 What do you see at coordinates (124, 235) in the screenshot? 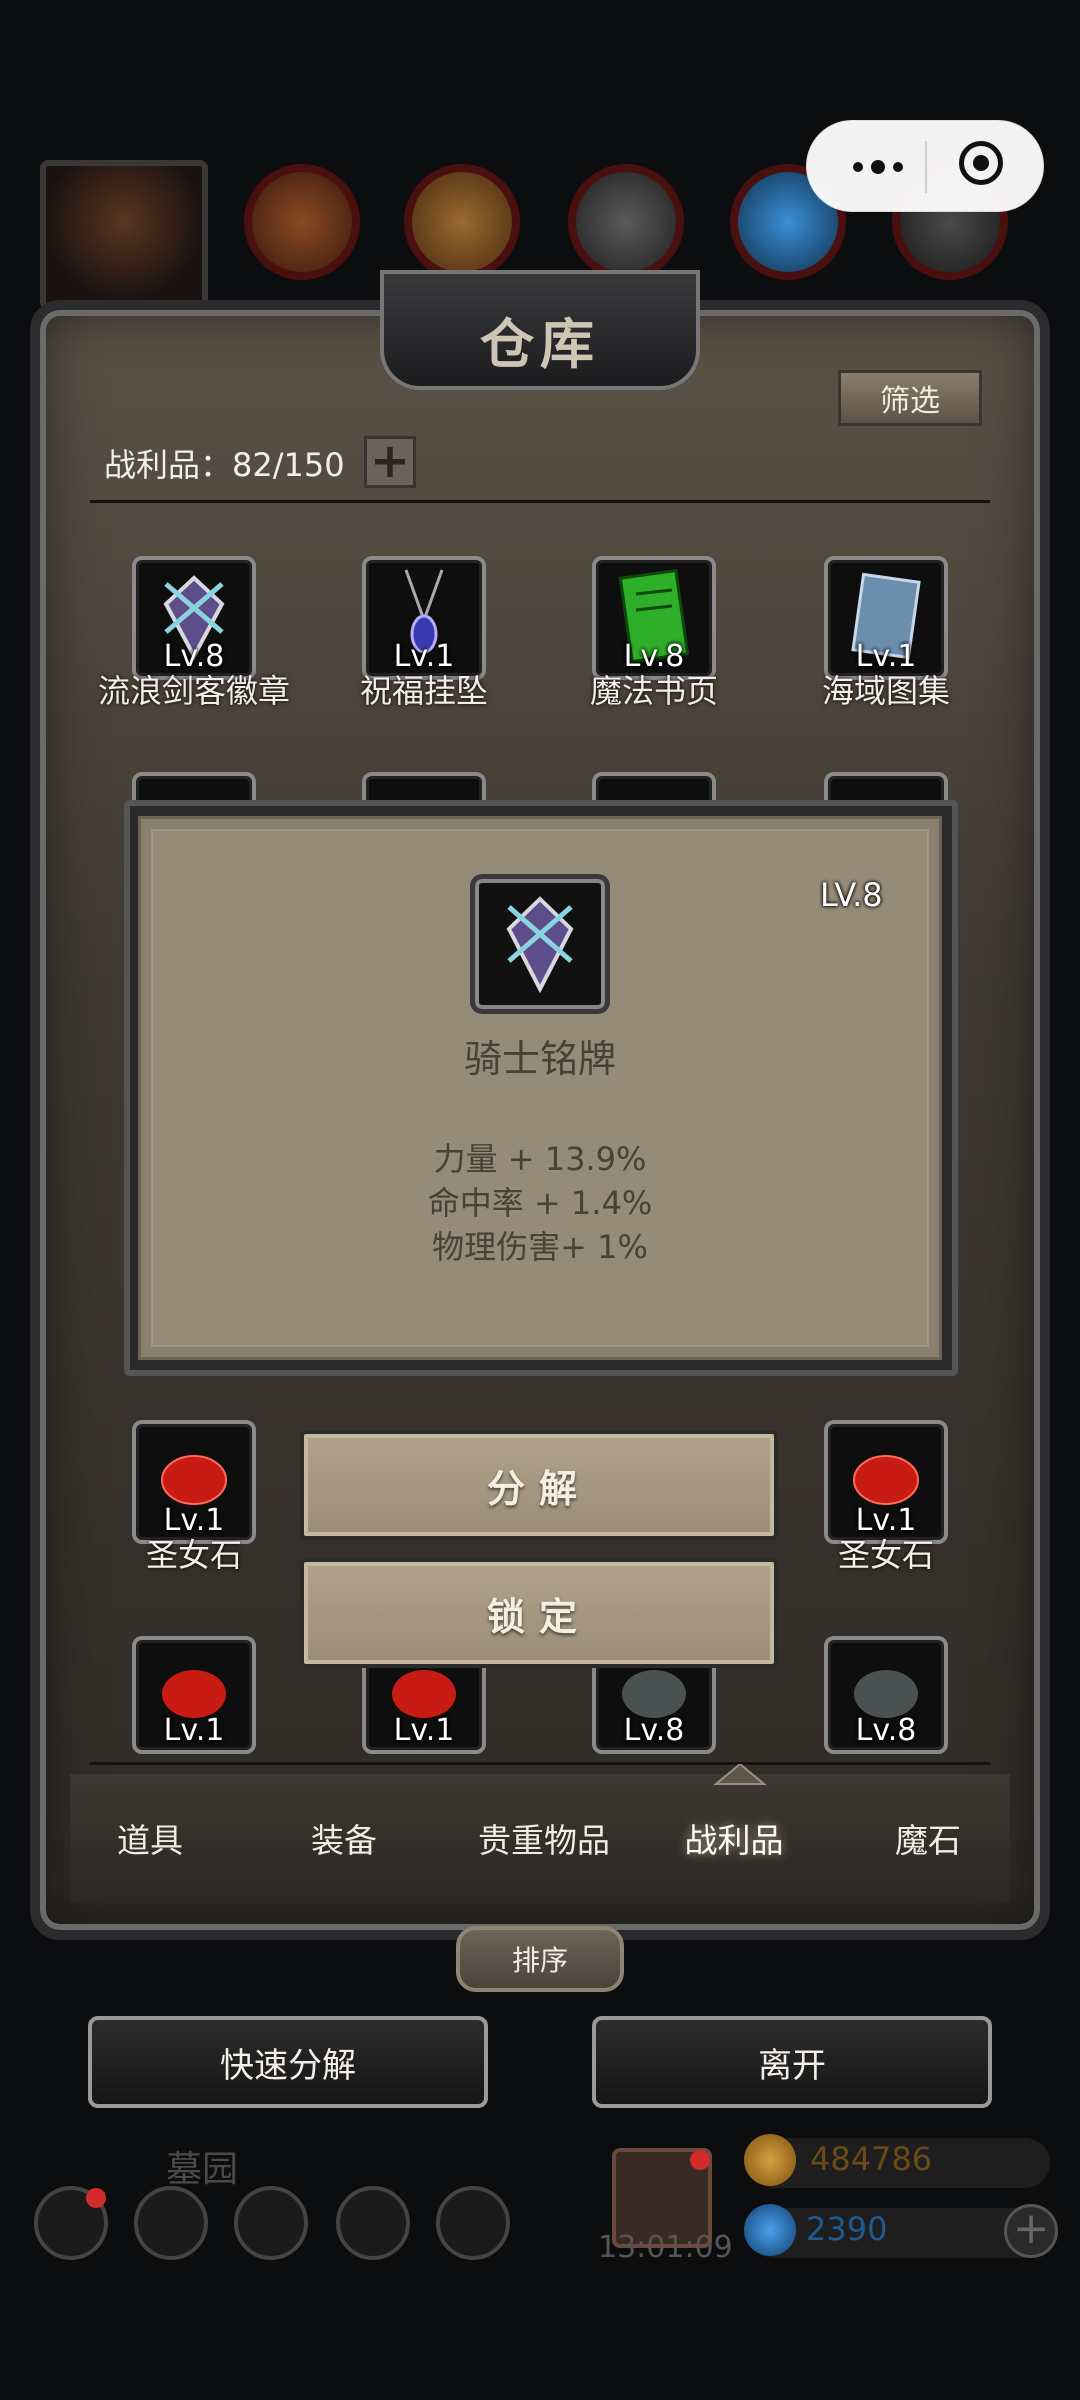
I see `player-portrait` at bounding box center [124, 235].